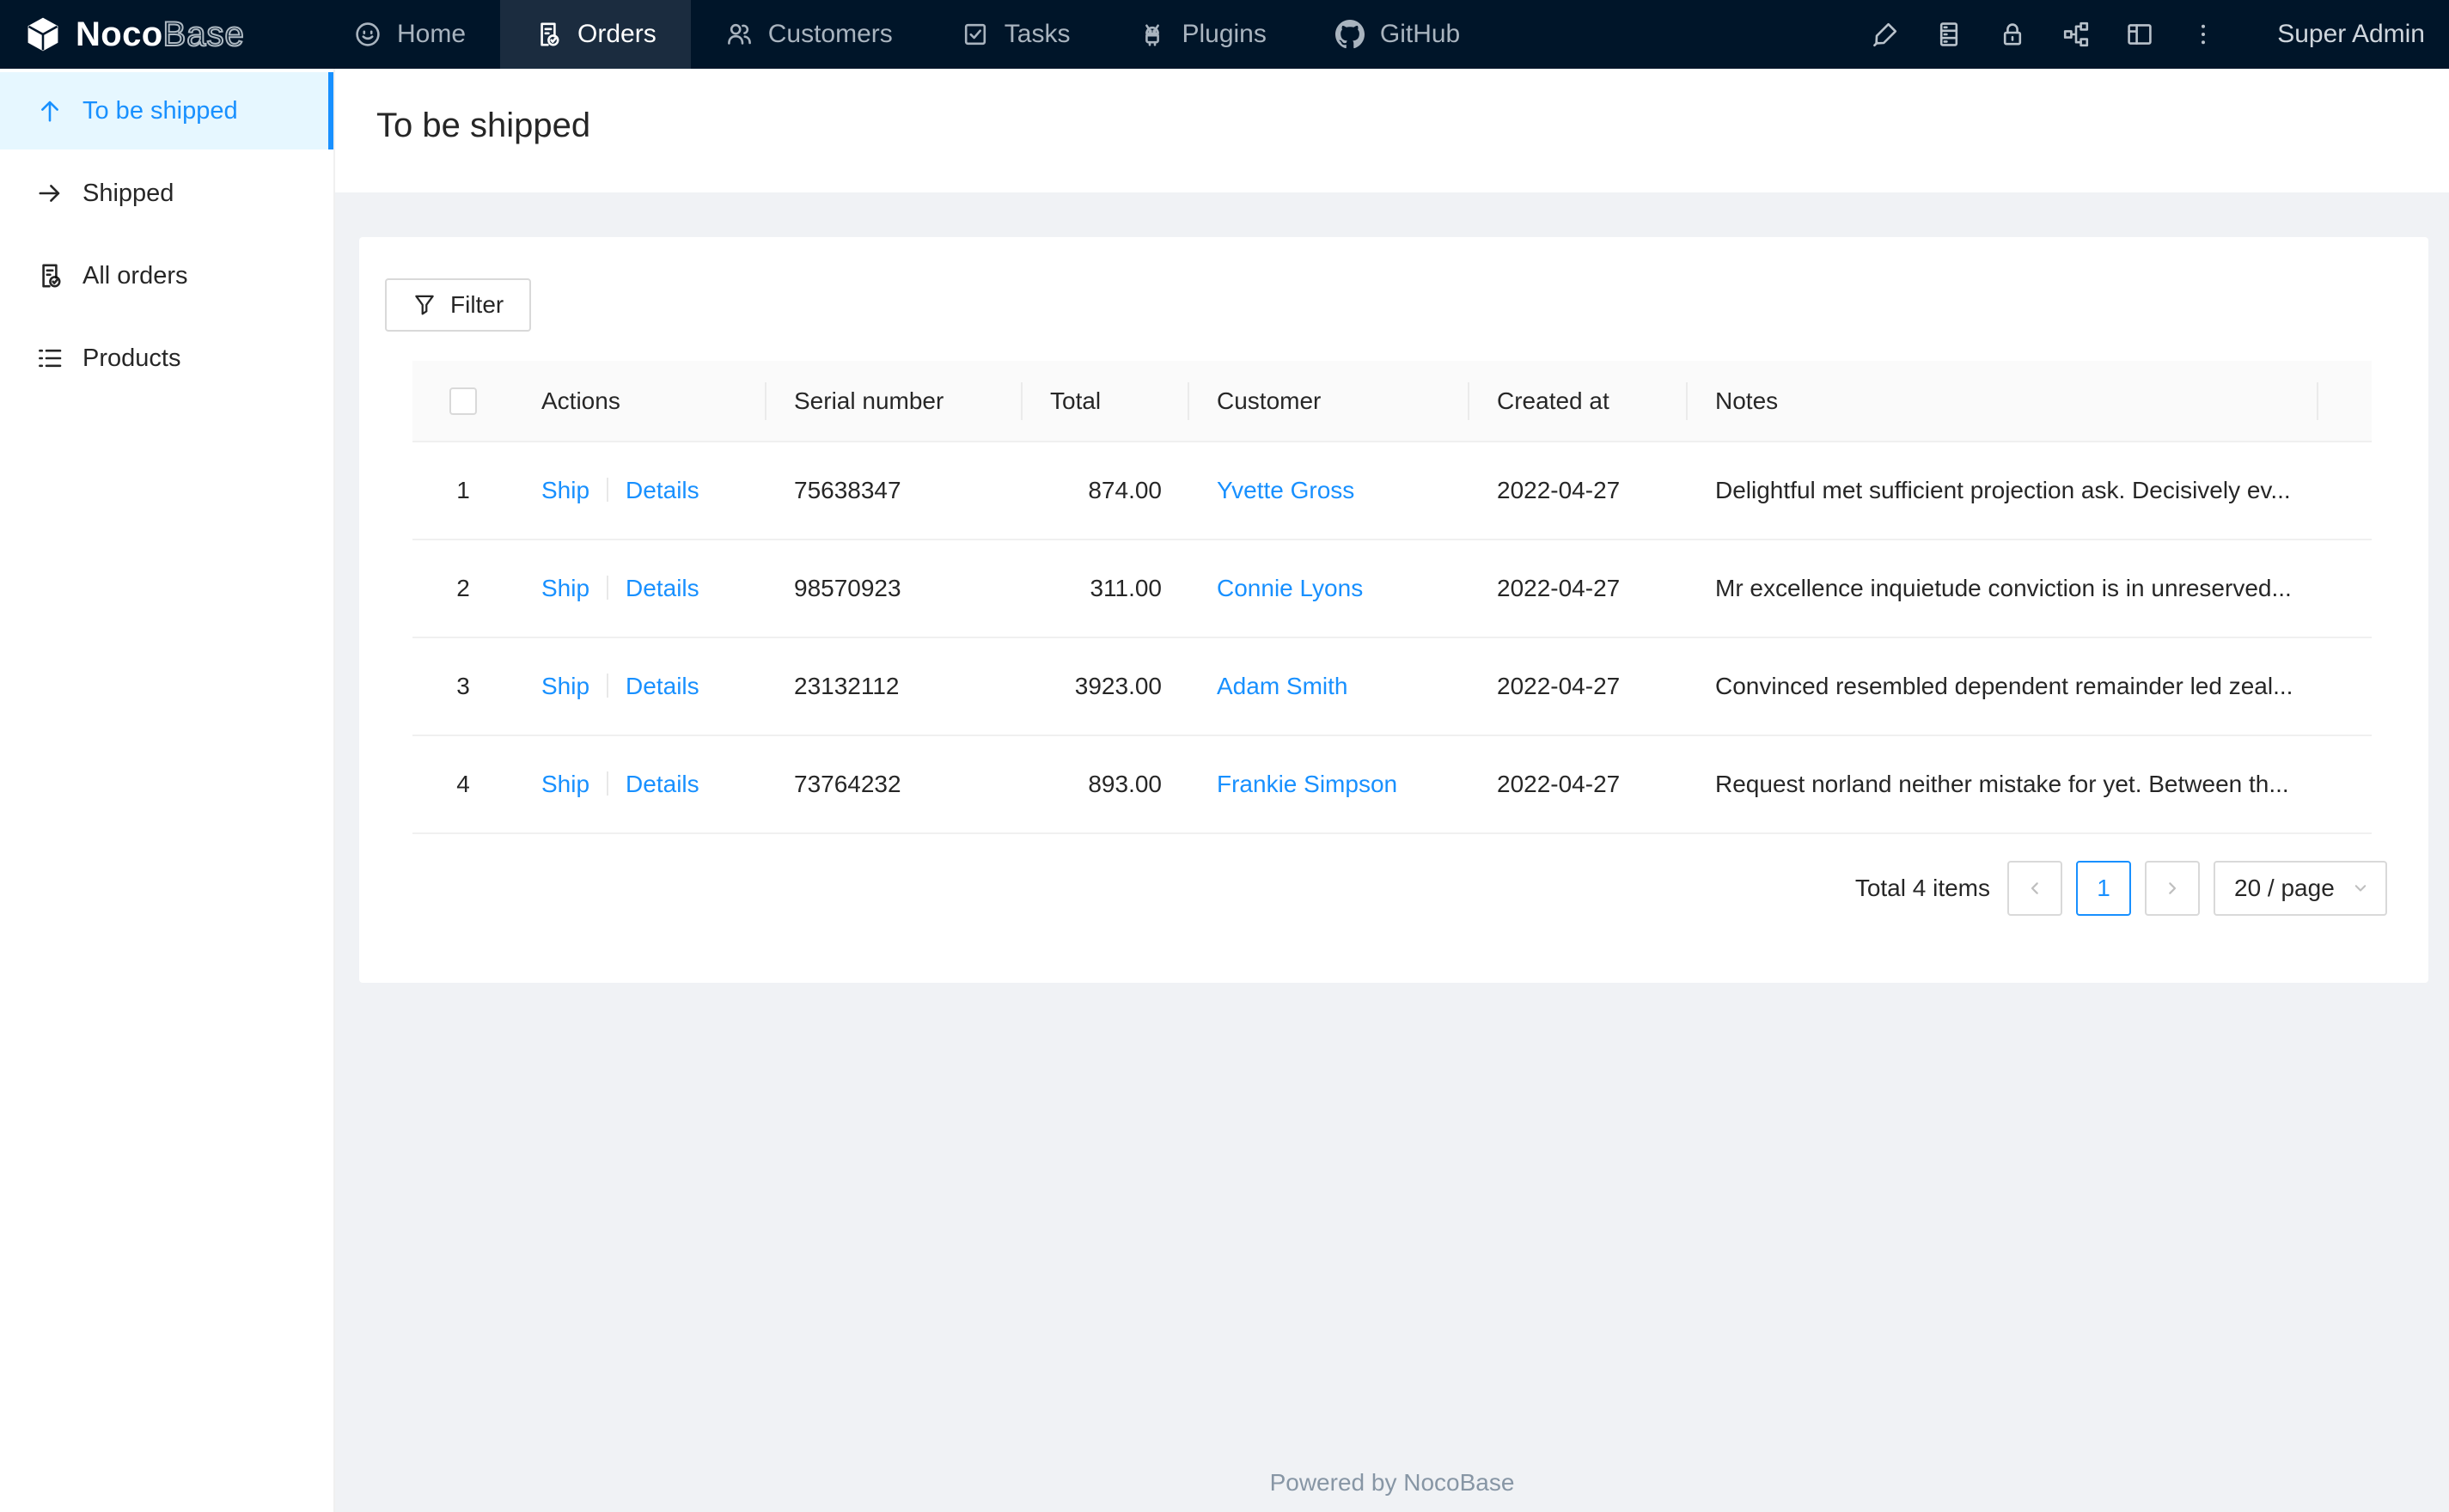 The image size is (2449, 1512). Describe the element at coordinates (119, 34) in the screenshot. I see `brand-name-bold: Noco` at that location.